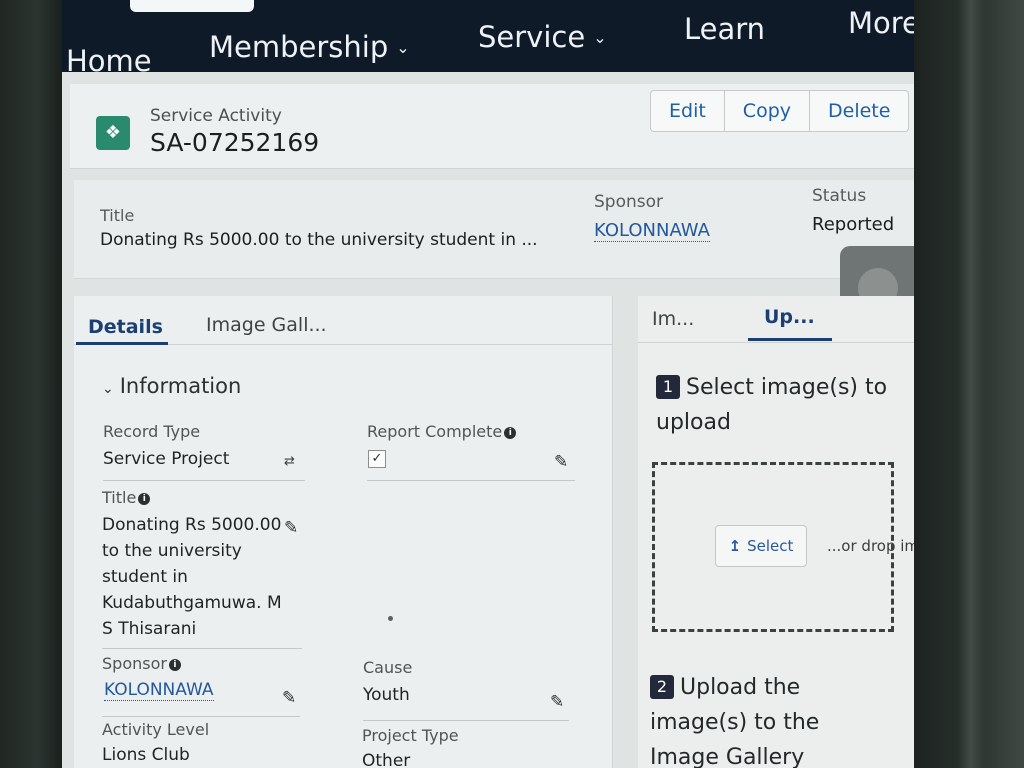 Image resolution: width=1024 pixels, height=768 pixels. I want to click on tab-details: Details, so click(125, 327).